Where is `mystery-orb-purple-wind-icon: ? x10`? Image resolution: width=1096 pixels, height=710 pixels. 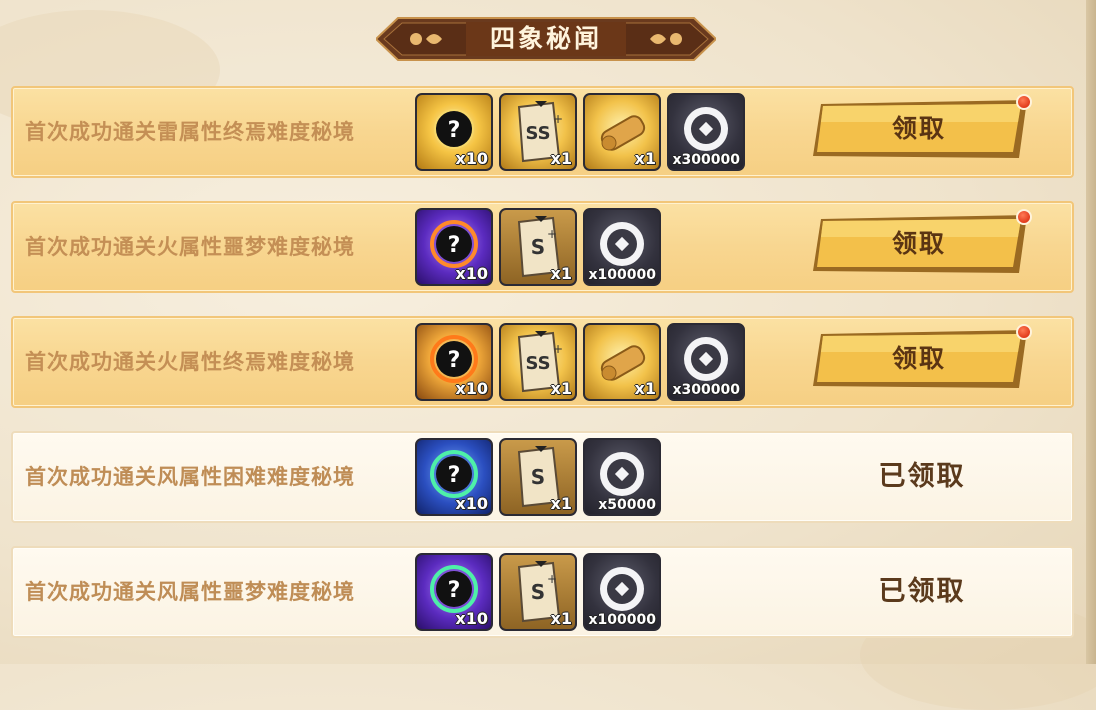
mystery-orb-purple-wind-icon: ? x10 is located at coordinates (454, 592).